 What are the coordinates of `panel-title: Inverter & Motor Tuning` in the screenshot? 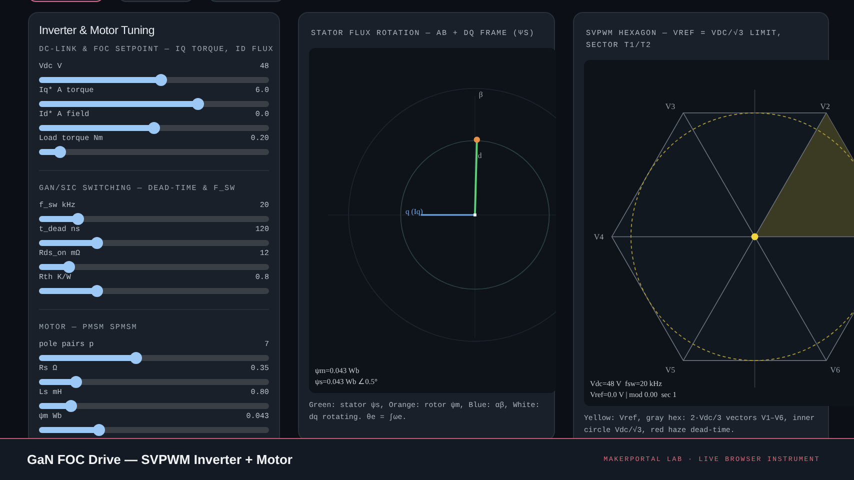 It's located at (97, 31).